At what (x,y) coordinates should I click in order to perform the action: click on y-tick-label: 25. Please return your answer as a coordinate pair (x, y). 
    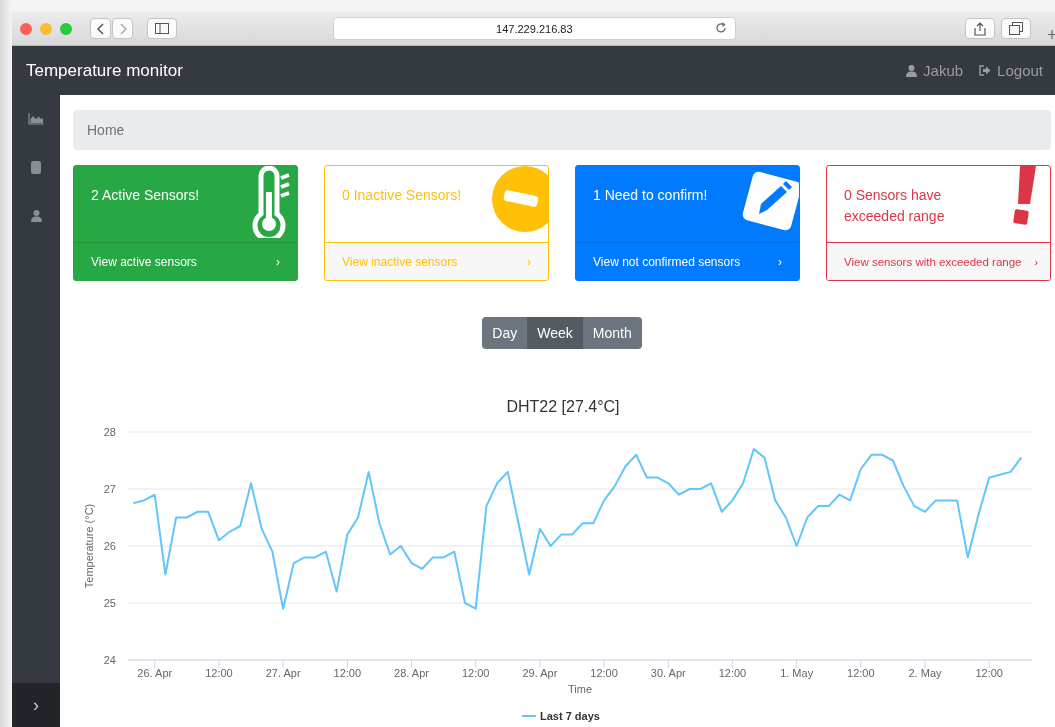
    Looking at the image, I should click on (109, 603).